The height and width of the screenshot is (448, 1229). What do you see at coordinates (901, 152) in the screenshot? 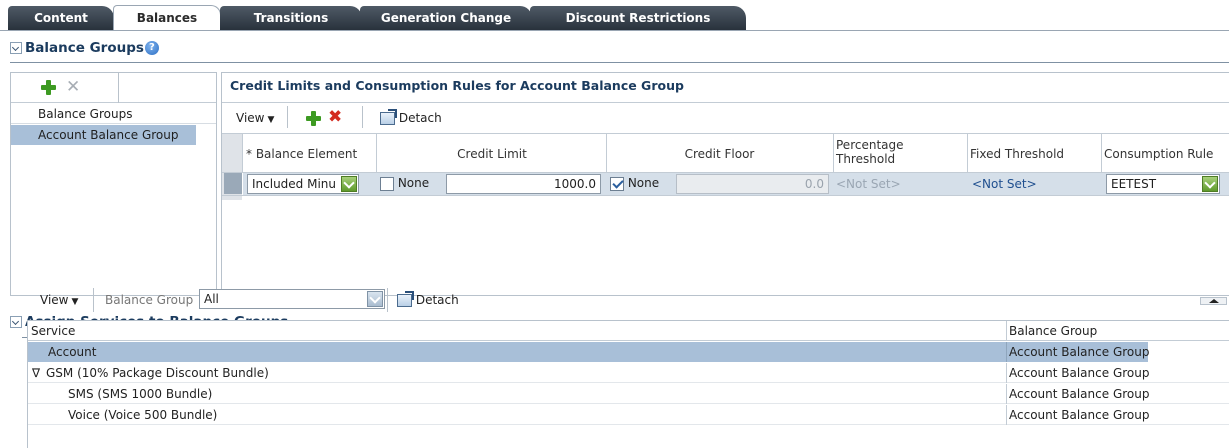
I see `column-header-percentage-threshold: Percentage Threshold` at bounding box center [901, 152].